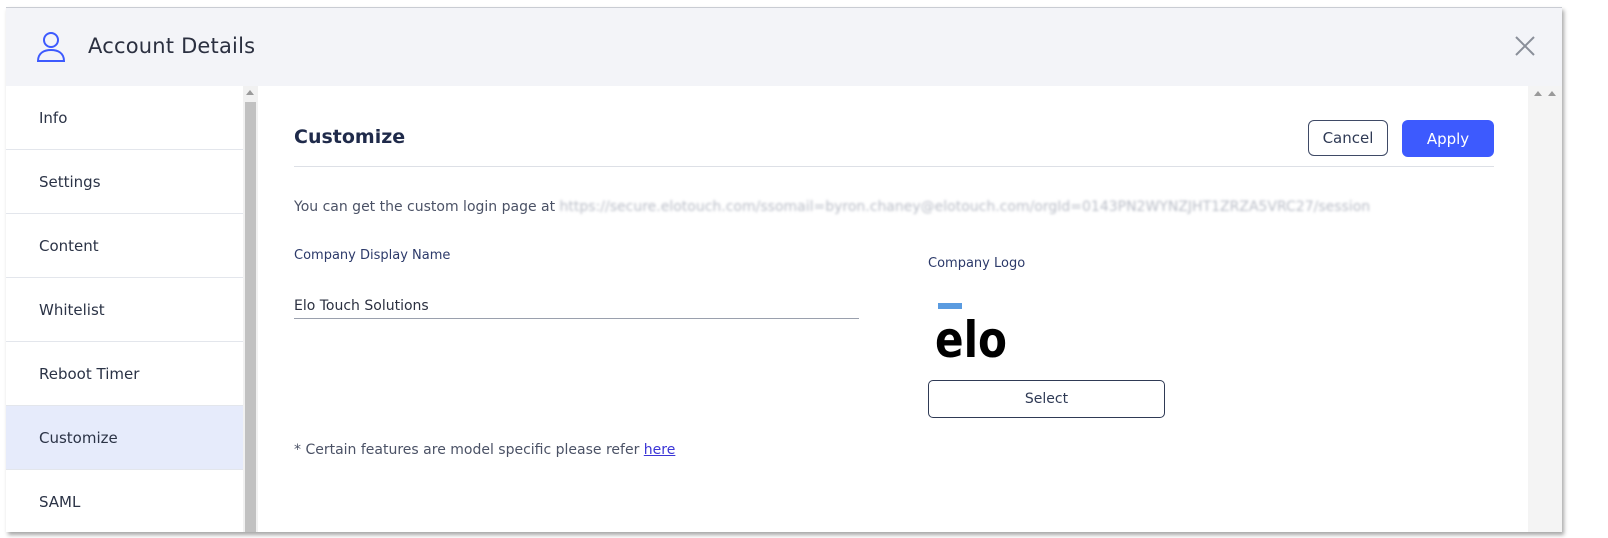  I want to click on scrollbar-thumb, so click(250, 317).